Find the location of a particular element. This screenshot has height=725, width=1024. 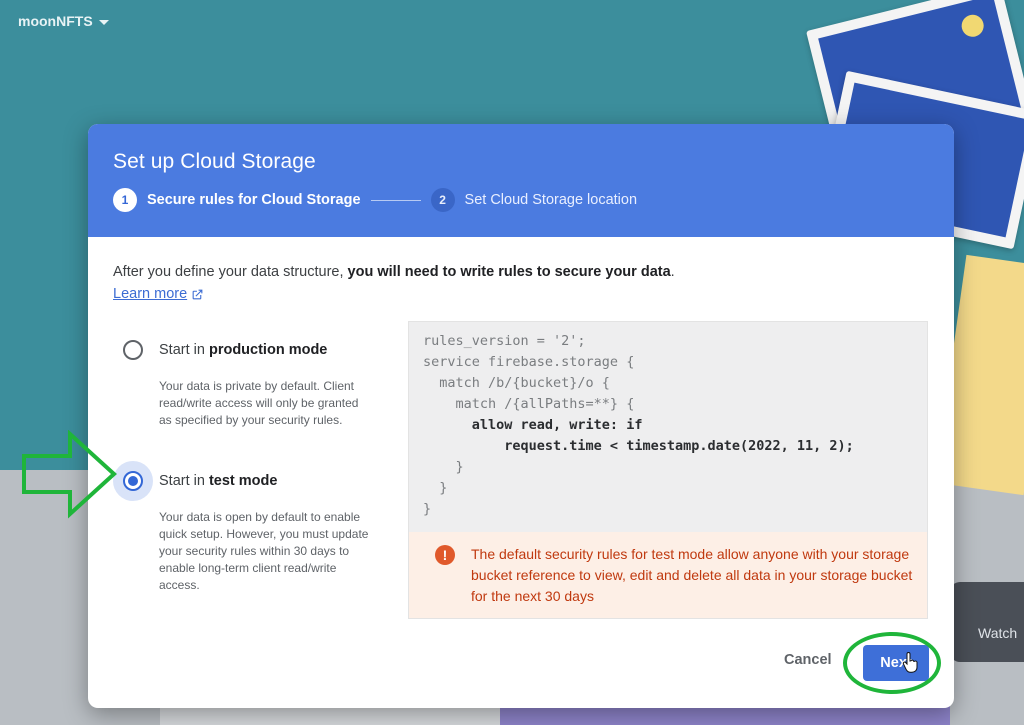

project-switcher: moonNFTS is located at coordinates (63, 21).